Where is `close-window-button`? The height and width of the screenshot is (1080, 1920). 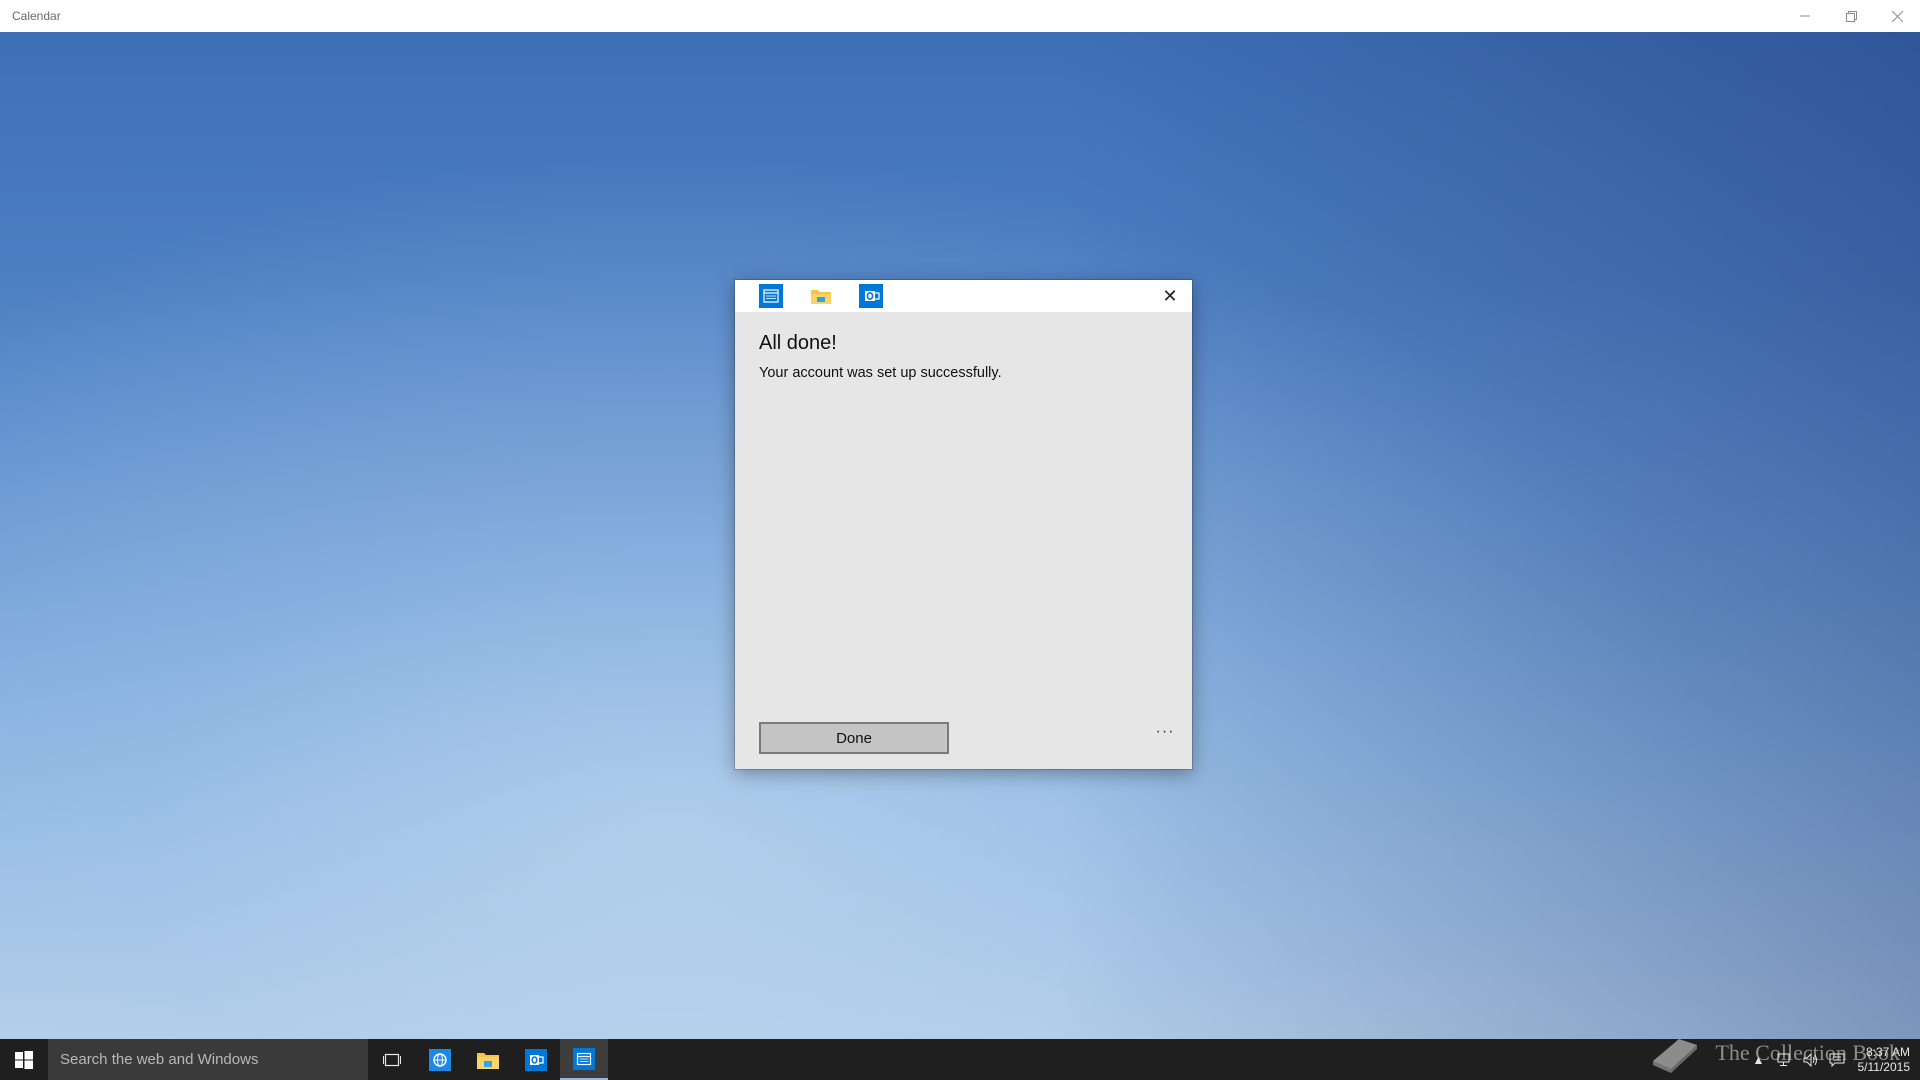
close-window-button is located at coordinates (1897, 16).